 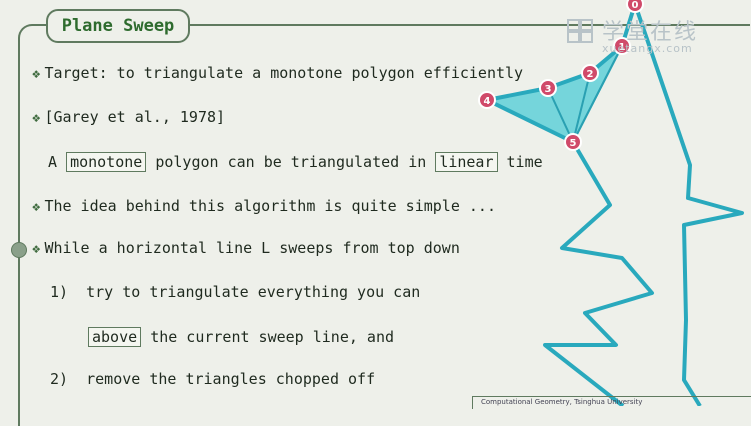 I want to click on vertex-4: 4, so click(x=487, y=100).